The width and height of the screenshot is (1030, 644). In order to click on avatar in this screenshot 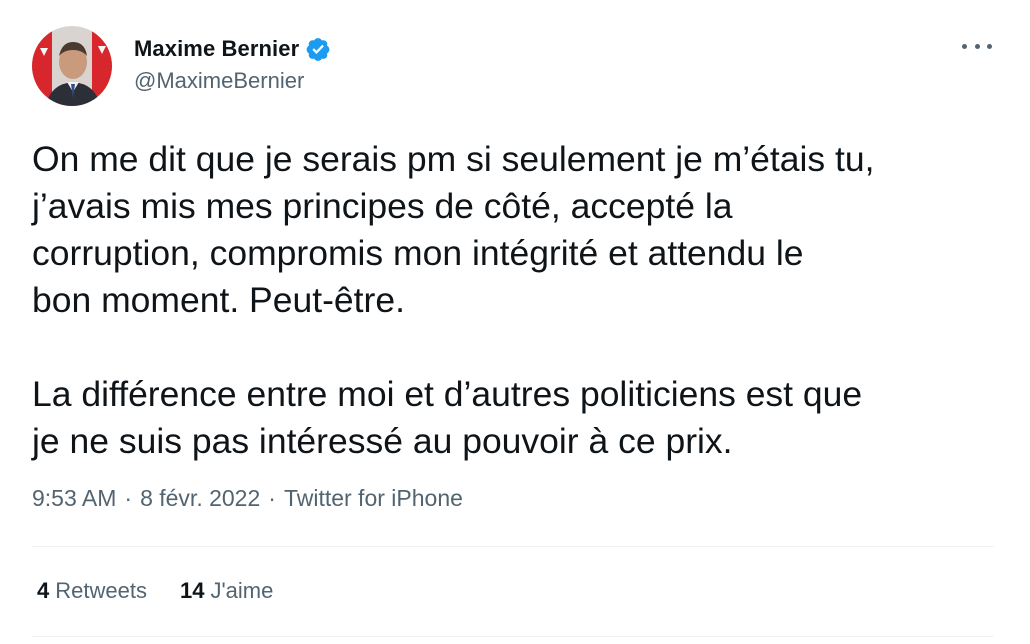, I will do `click(72, 66)`.